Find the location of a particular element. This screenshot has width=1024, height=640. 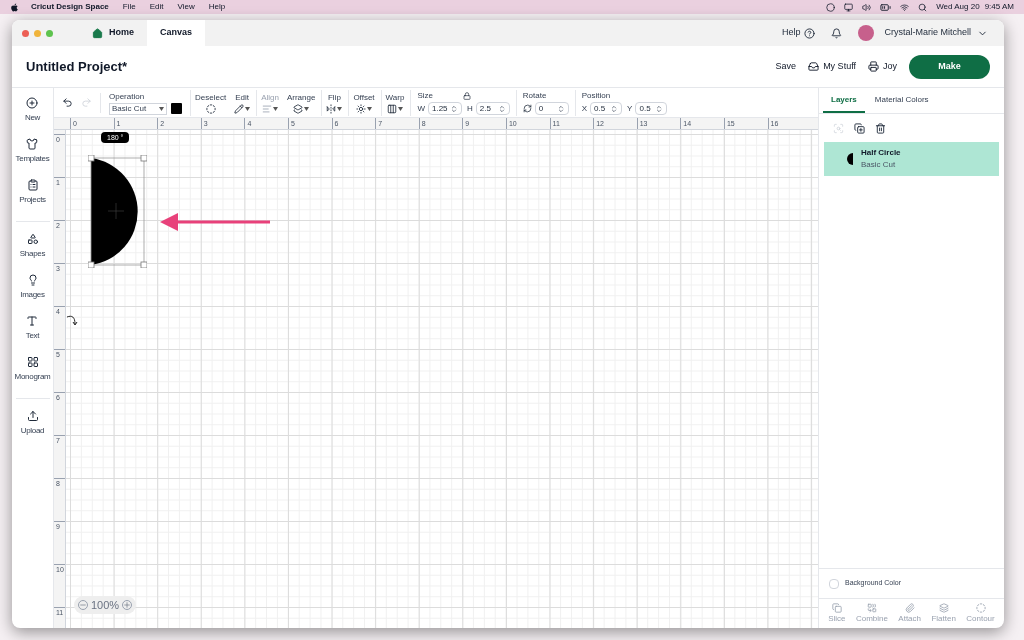

tool-button: Flip is located at coordinates (336, 102).